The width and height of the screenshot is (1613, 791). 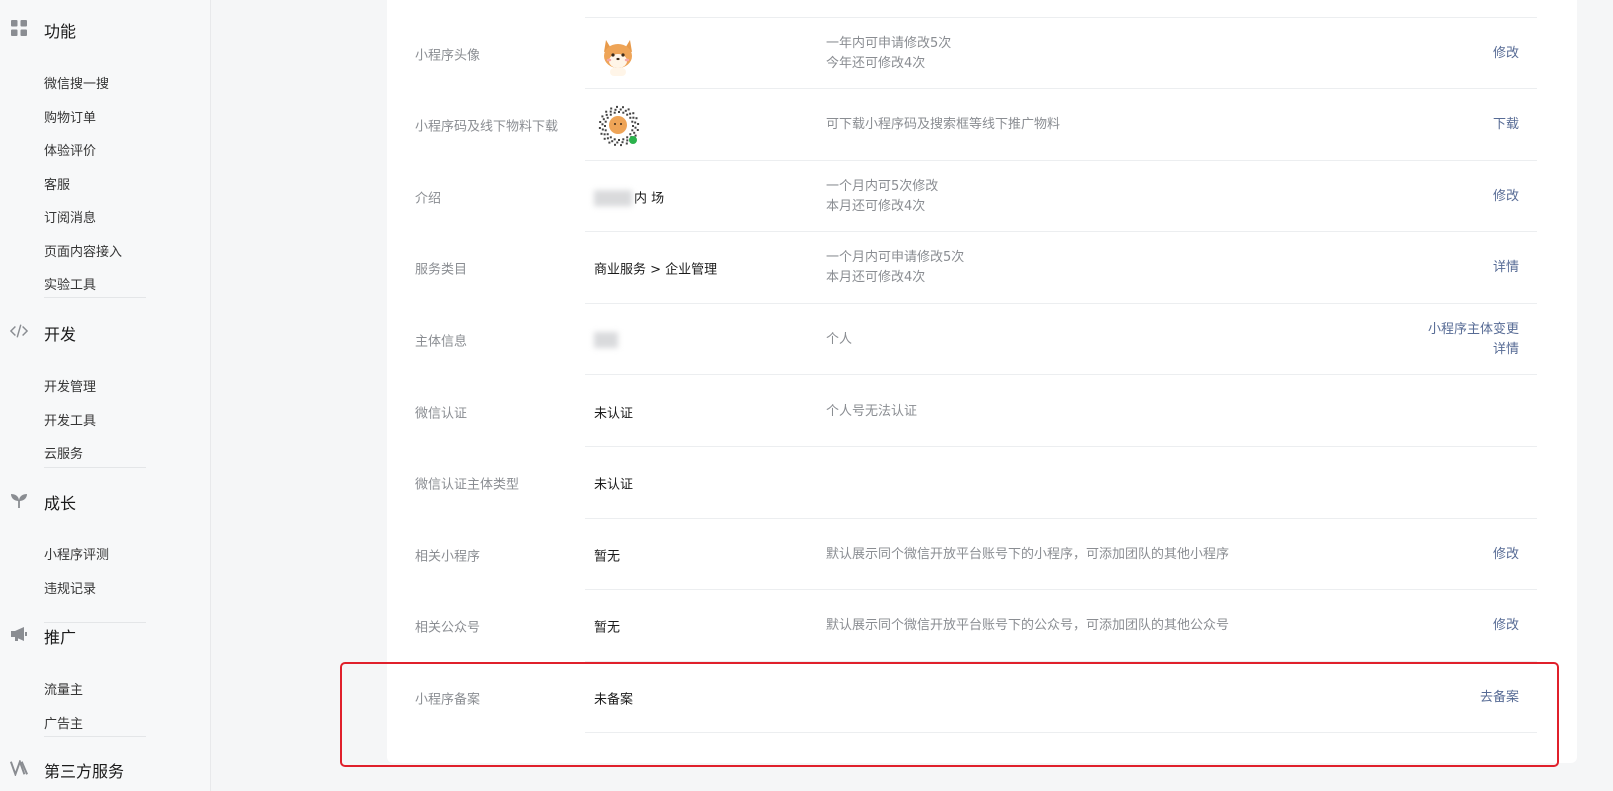 I want to click on avatar-image, so click(x=618, y=54).